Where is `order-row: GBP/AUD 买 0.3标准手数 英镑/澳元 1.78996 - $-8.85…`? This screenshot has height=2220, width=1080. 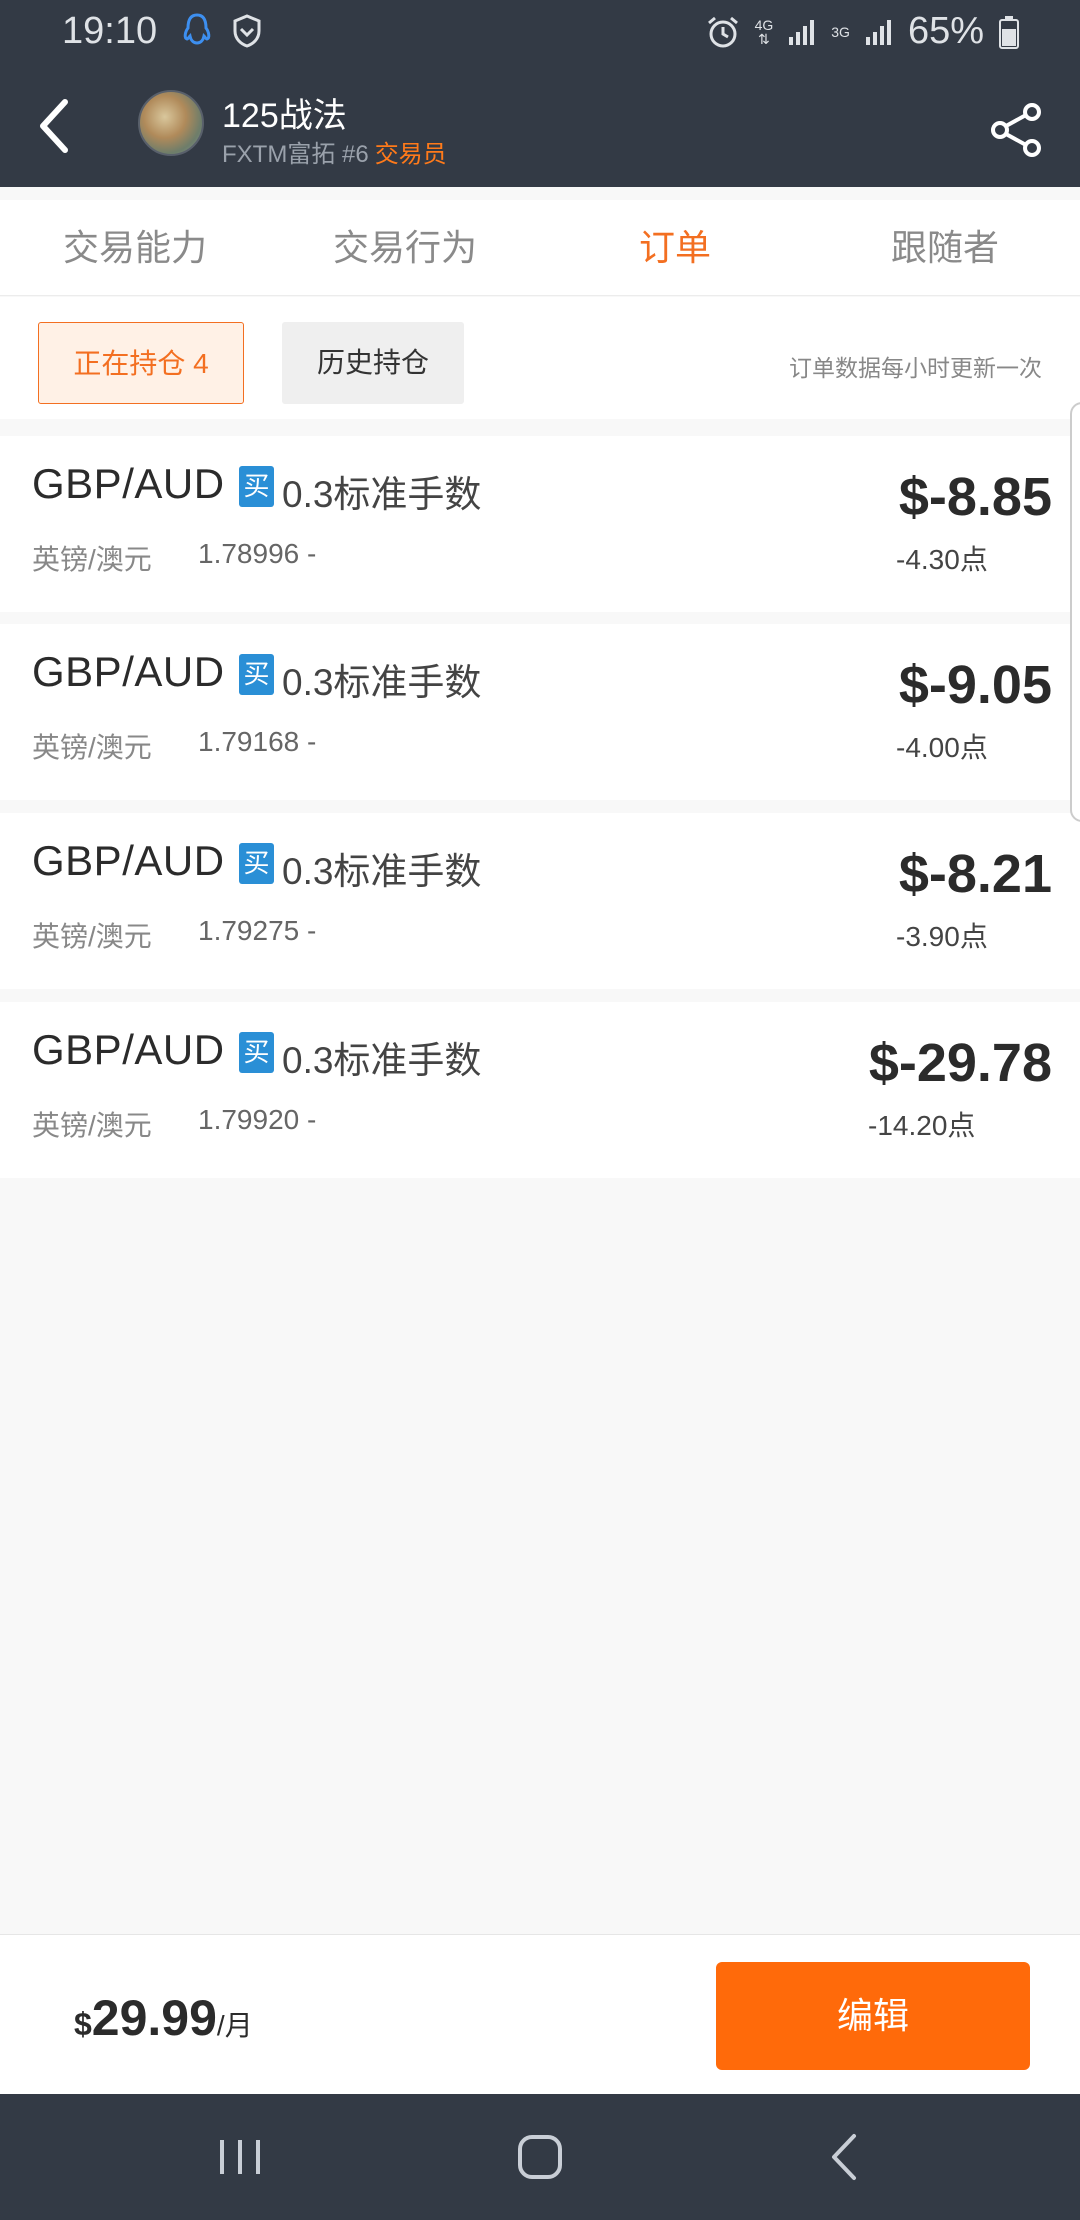 order-row: GBP/AUD 买 0.3标准手数 英镑/澳元 1.78996 - $-8.85… is located at coordinates (540, 524).